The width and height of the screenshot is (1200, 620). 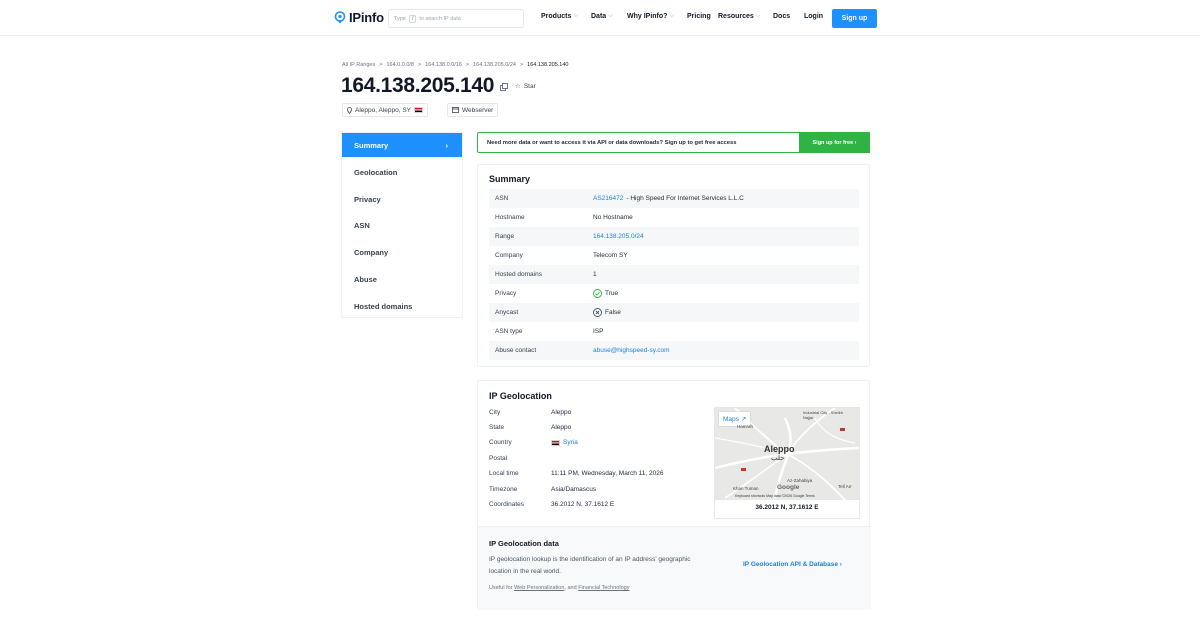 I want to click on row-key: Hostname, so click(x=510, y=217).